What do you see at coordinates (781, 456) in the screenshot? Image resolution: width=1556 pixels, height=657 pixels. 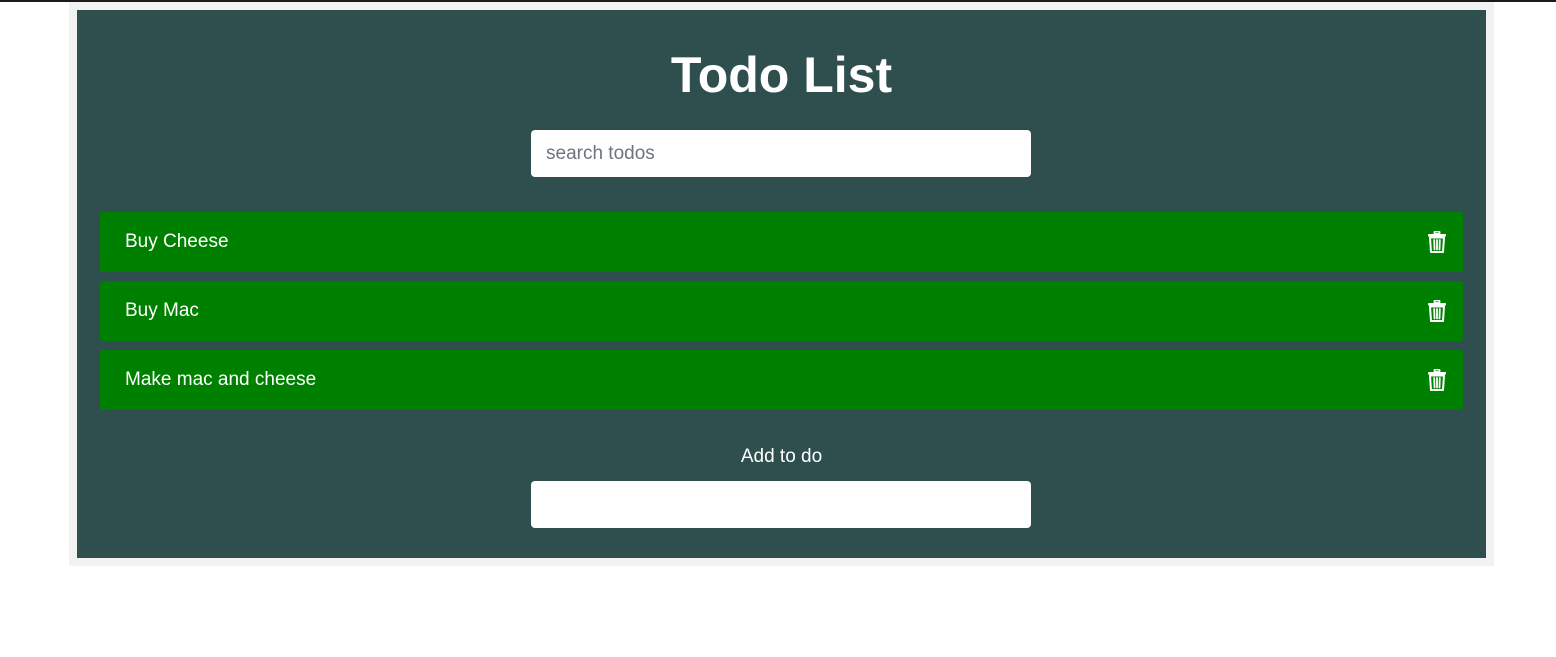 I see `add-todo-label: Add to do` at bounding box center [781, 456].